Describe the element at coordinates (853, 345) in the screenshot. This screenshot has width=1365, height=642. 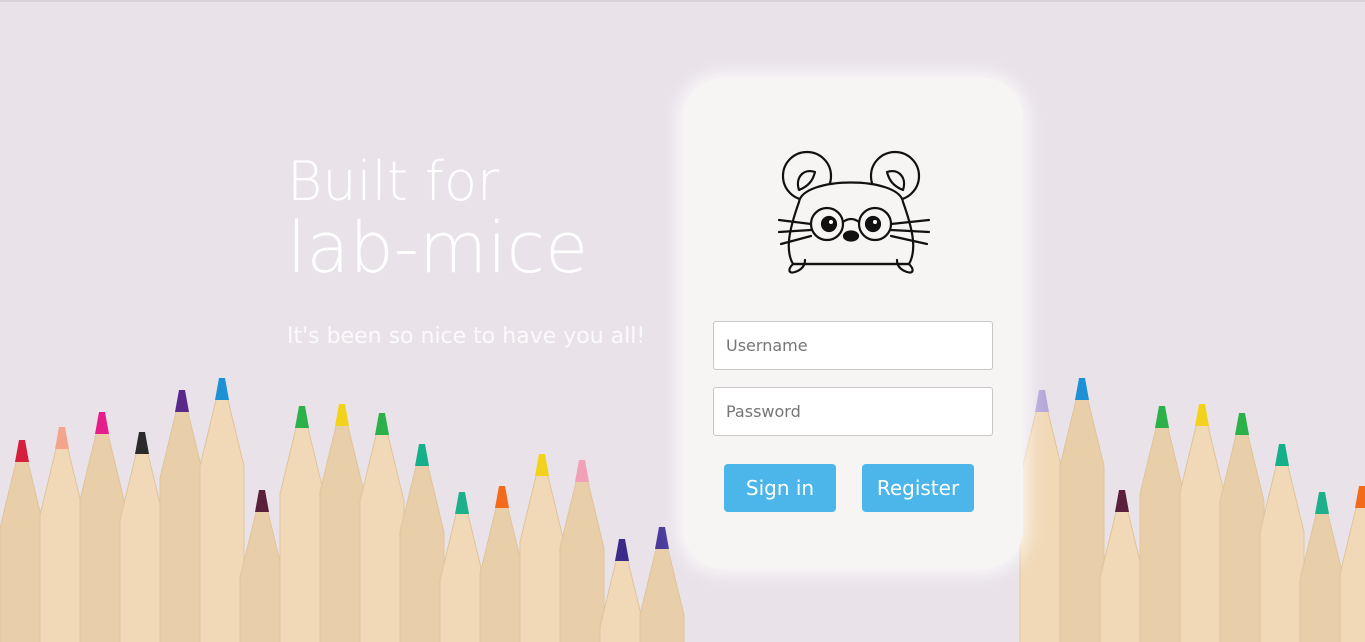
I see `username-input` at that location.